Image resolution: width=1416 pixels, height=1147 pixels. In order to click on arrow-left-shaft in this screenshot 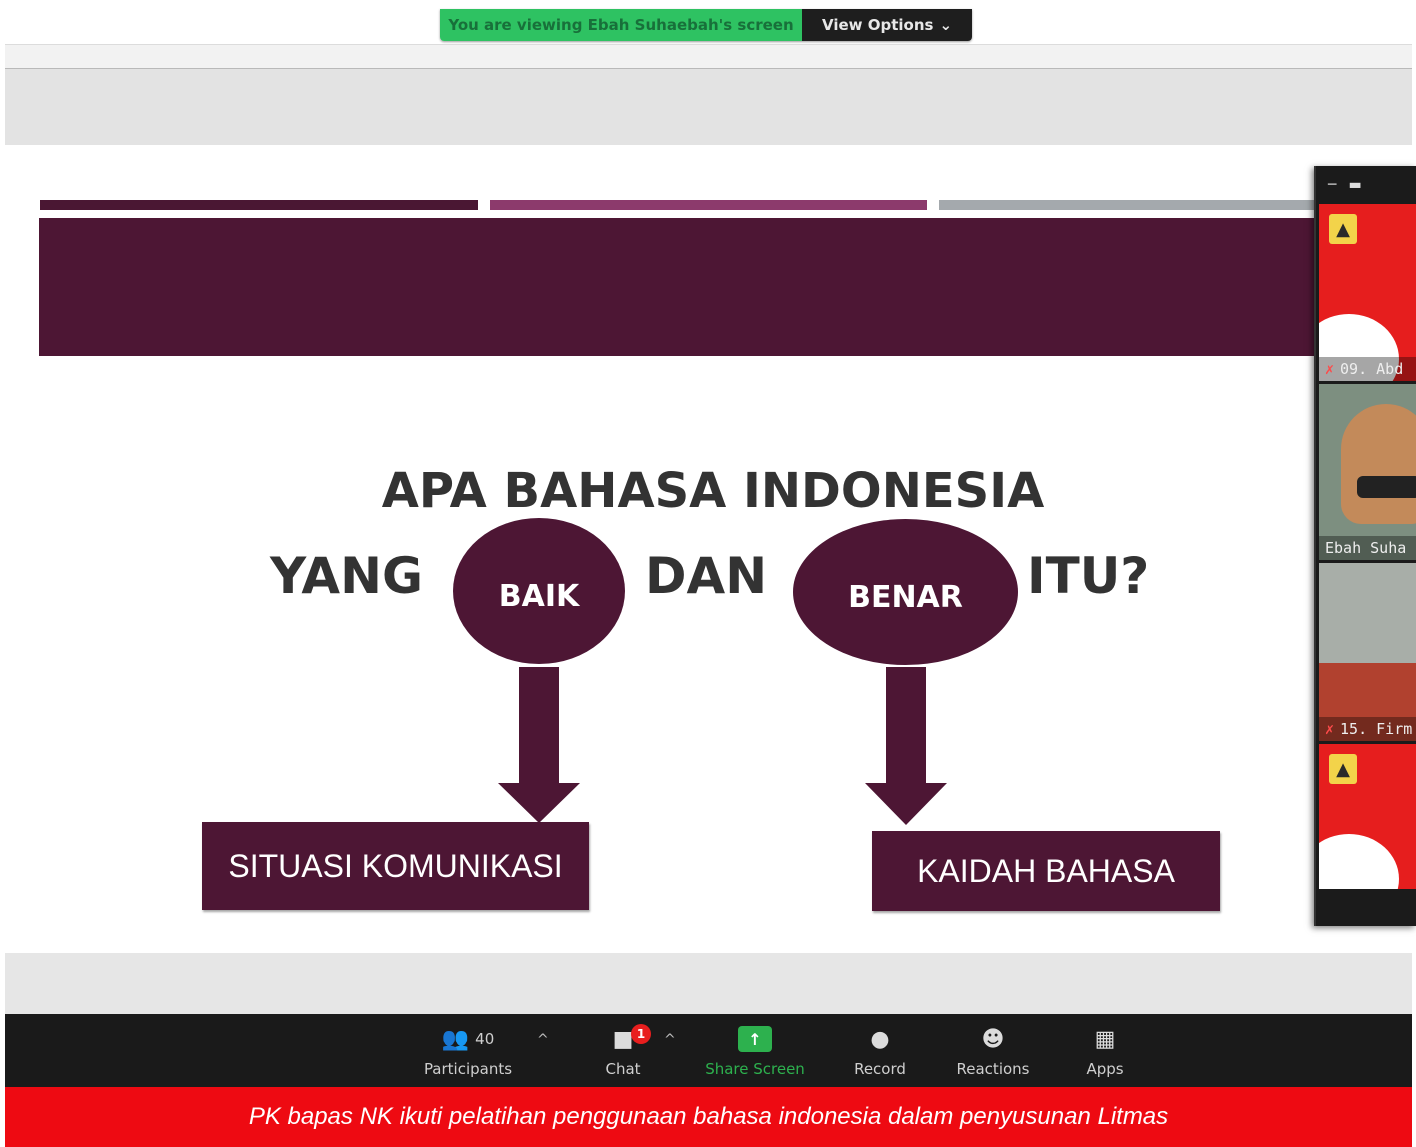, I will do `click(539, 726)`.